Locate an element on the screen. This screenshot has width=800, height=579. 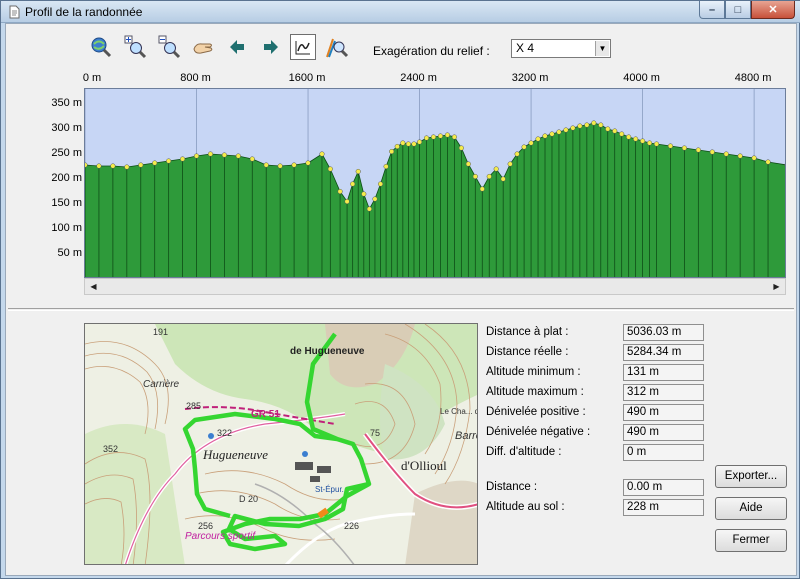
next-button is located at coordinates (271, 47).